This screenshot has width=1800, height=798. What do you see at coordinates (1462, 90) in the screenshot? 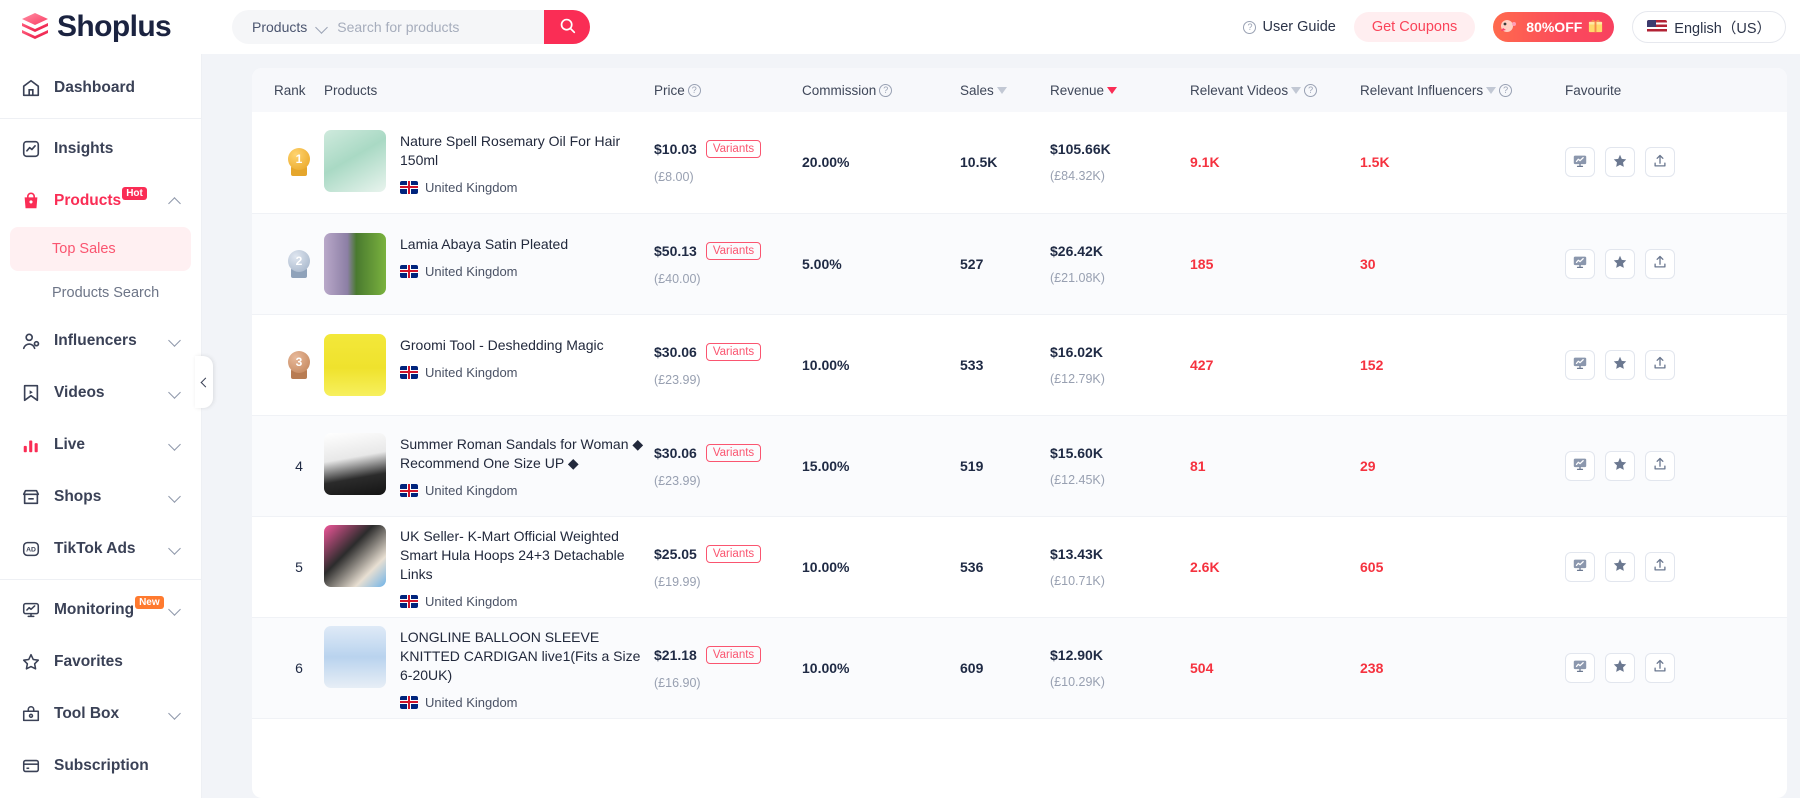
I see `col-relevant-influencers: Relevant Influencers ?` at bounding box center [1462, 90].